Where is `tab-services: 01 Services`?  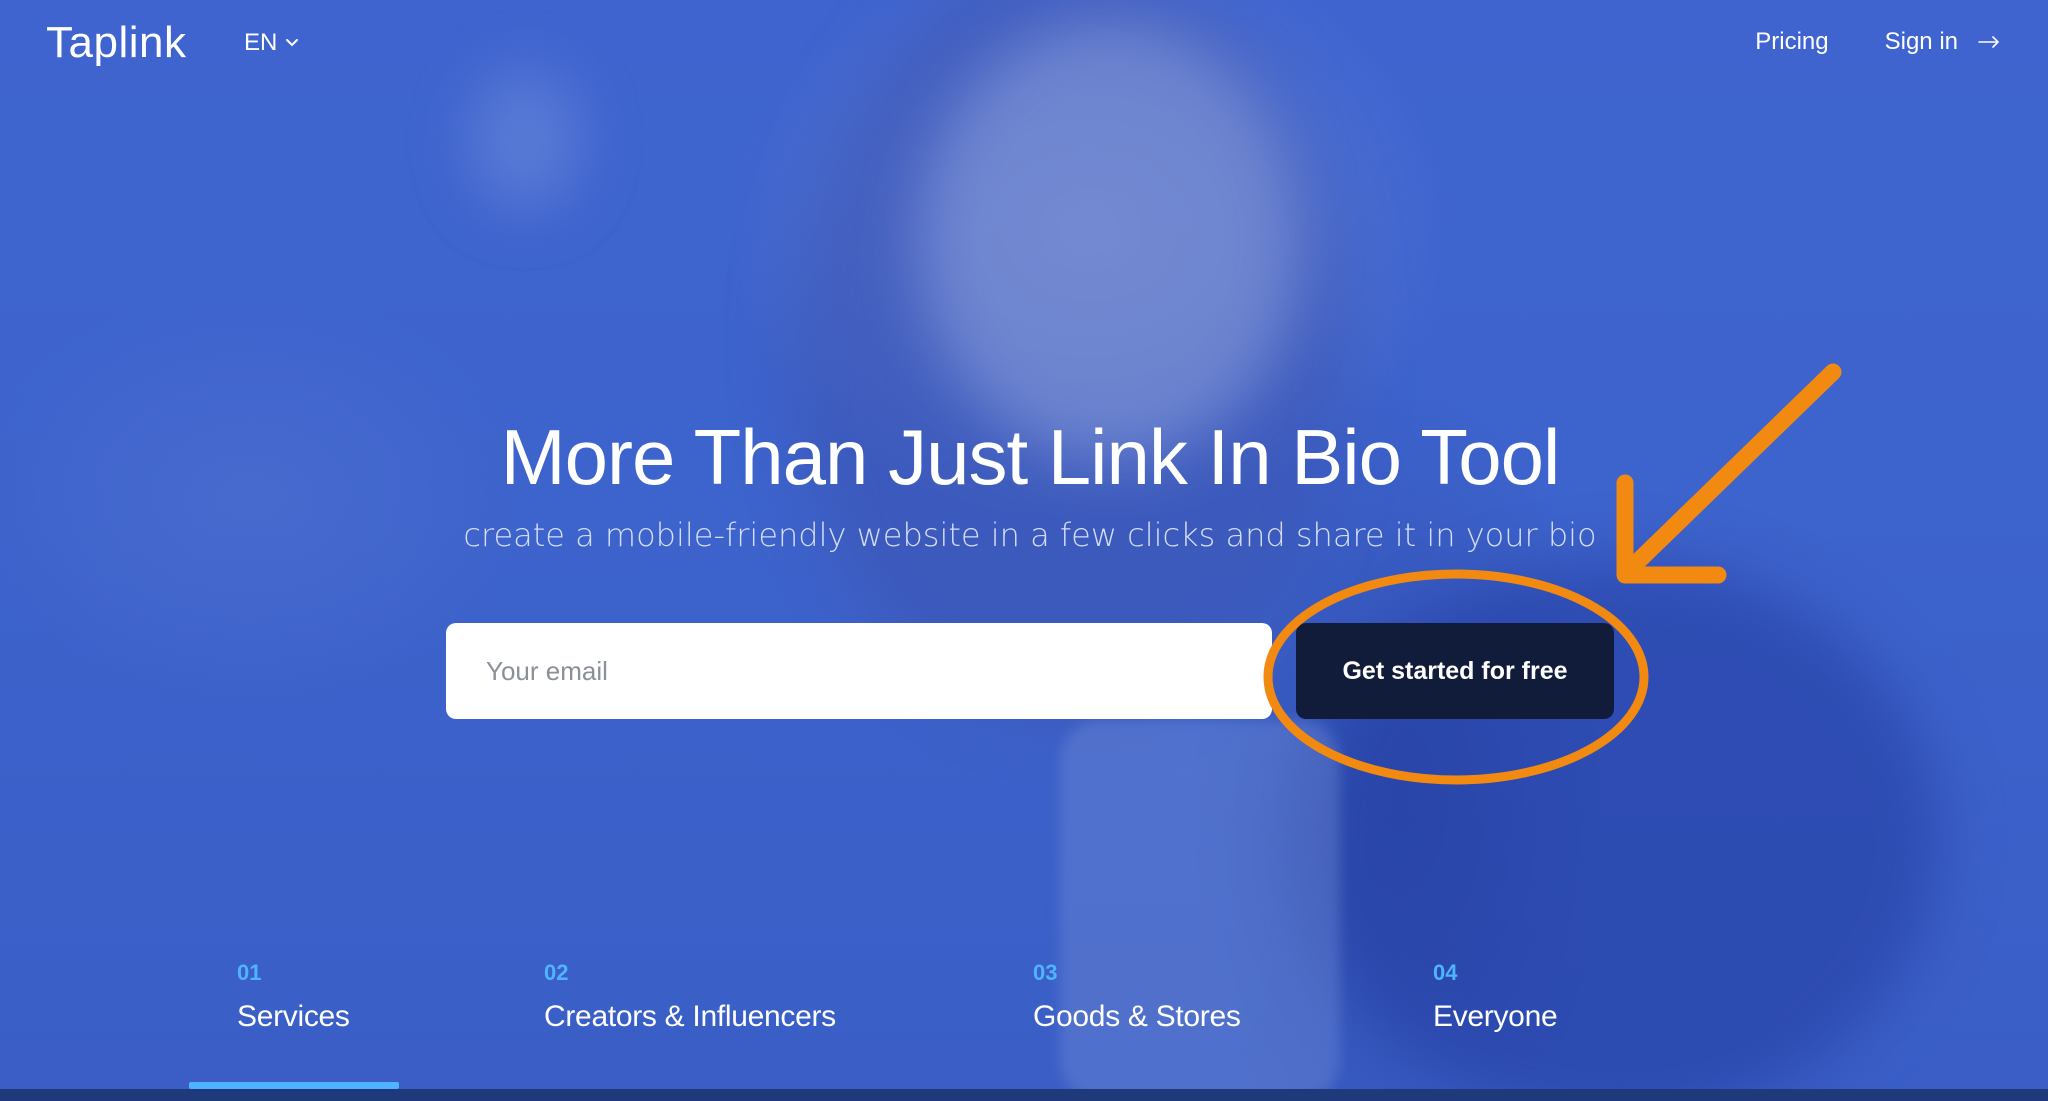 tab-services: 01 Services is located at coordinates (293, 997).